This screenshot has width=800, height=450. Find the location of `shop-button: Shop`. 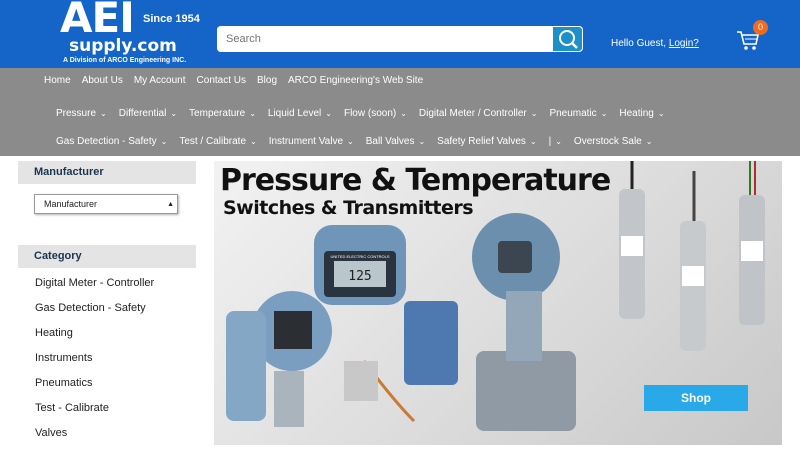

shop-button: Shop is located at coordinates (696, 398).